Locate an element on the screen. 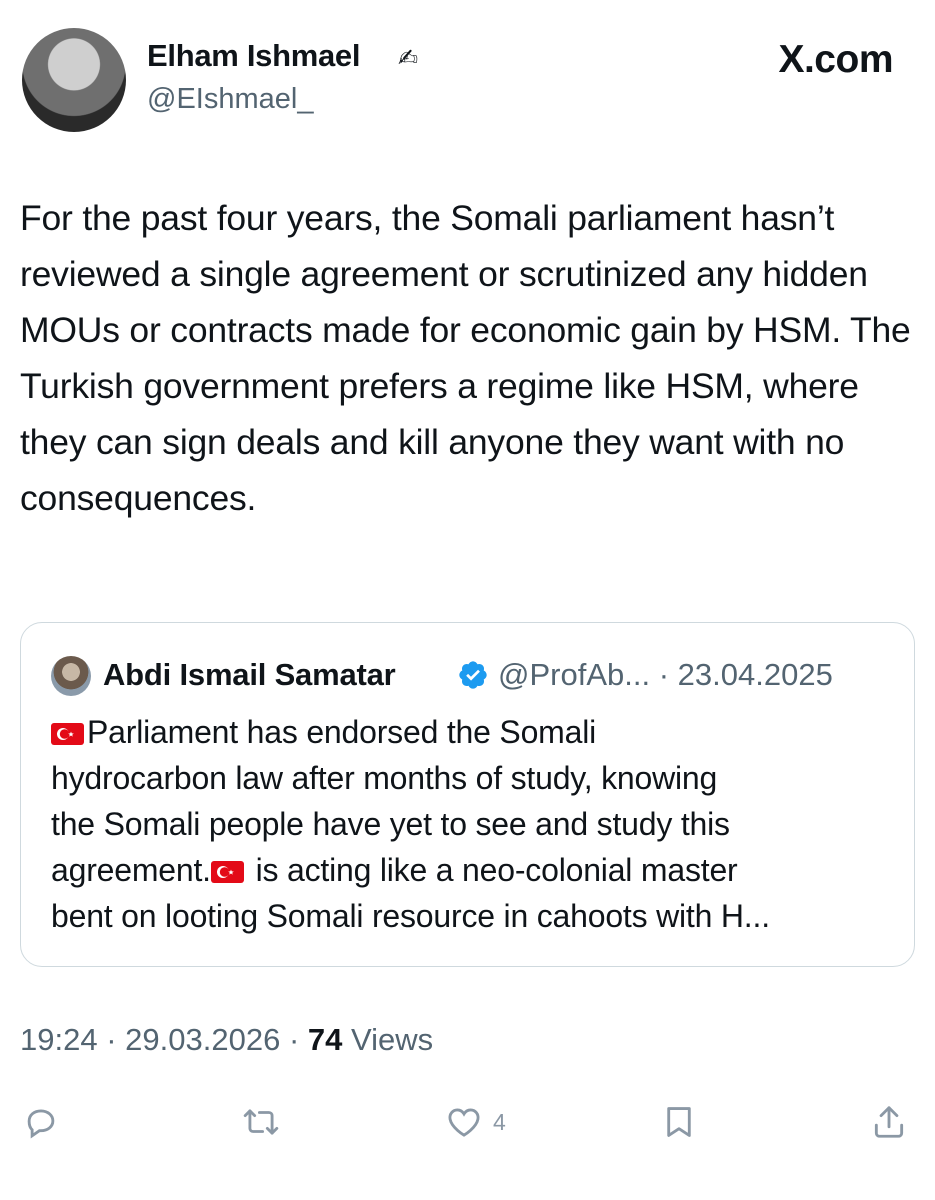 This screenshot has height=1200, width=935. retweet-button is located at coordinates (261, 1122).